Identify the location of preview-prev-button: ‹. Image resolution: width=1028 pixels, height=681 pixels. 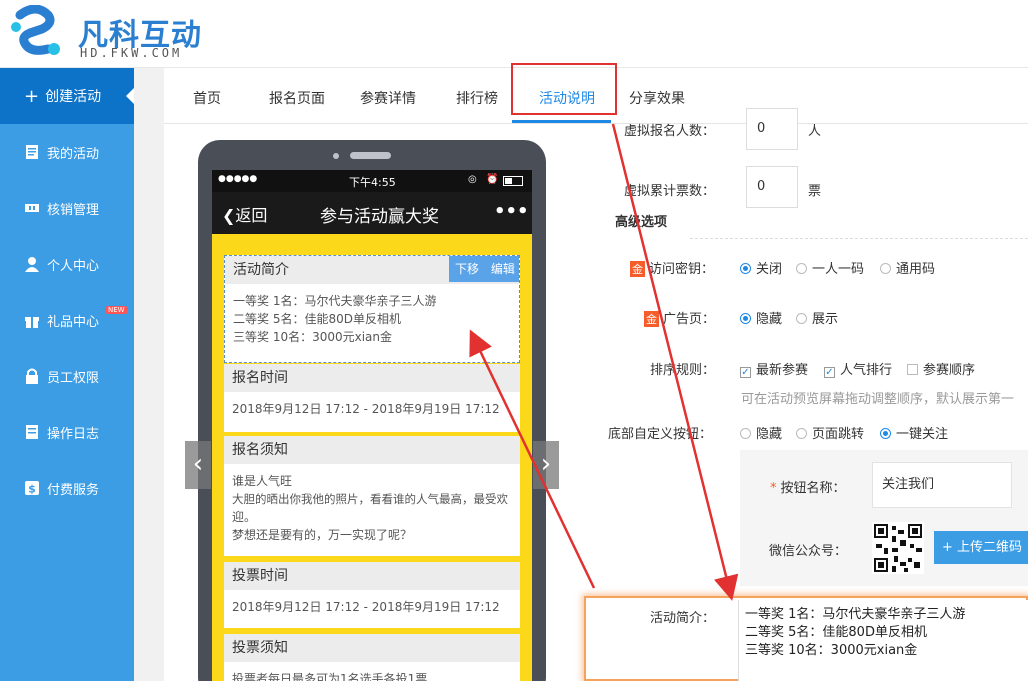
(198, 465).